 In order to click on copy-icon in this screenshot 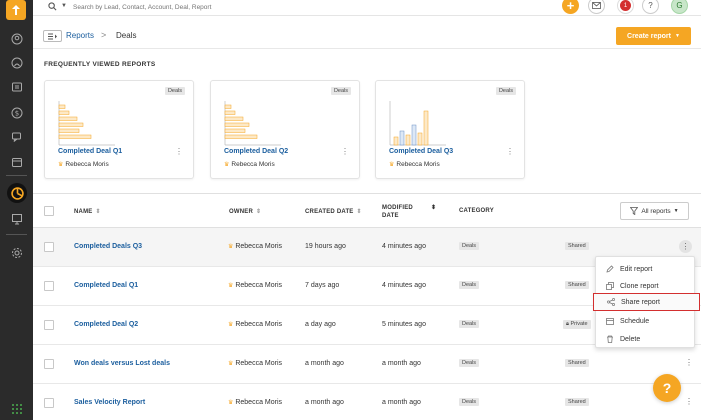, I will do `click(610, 286)`.